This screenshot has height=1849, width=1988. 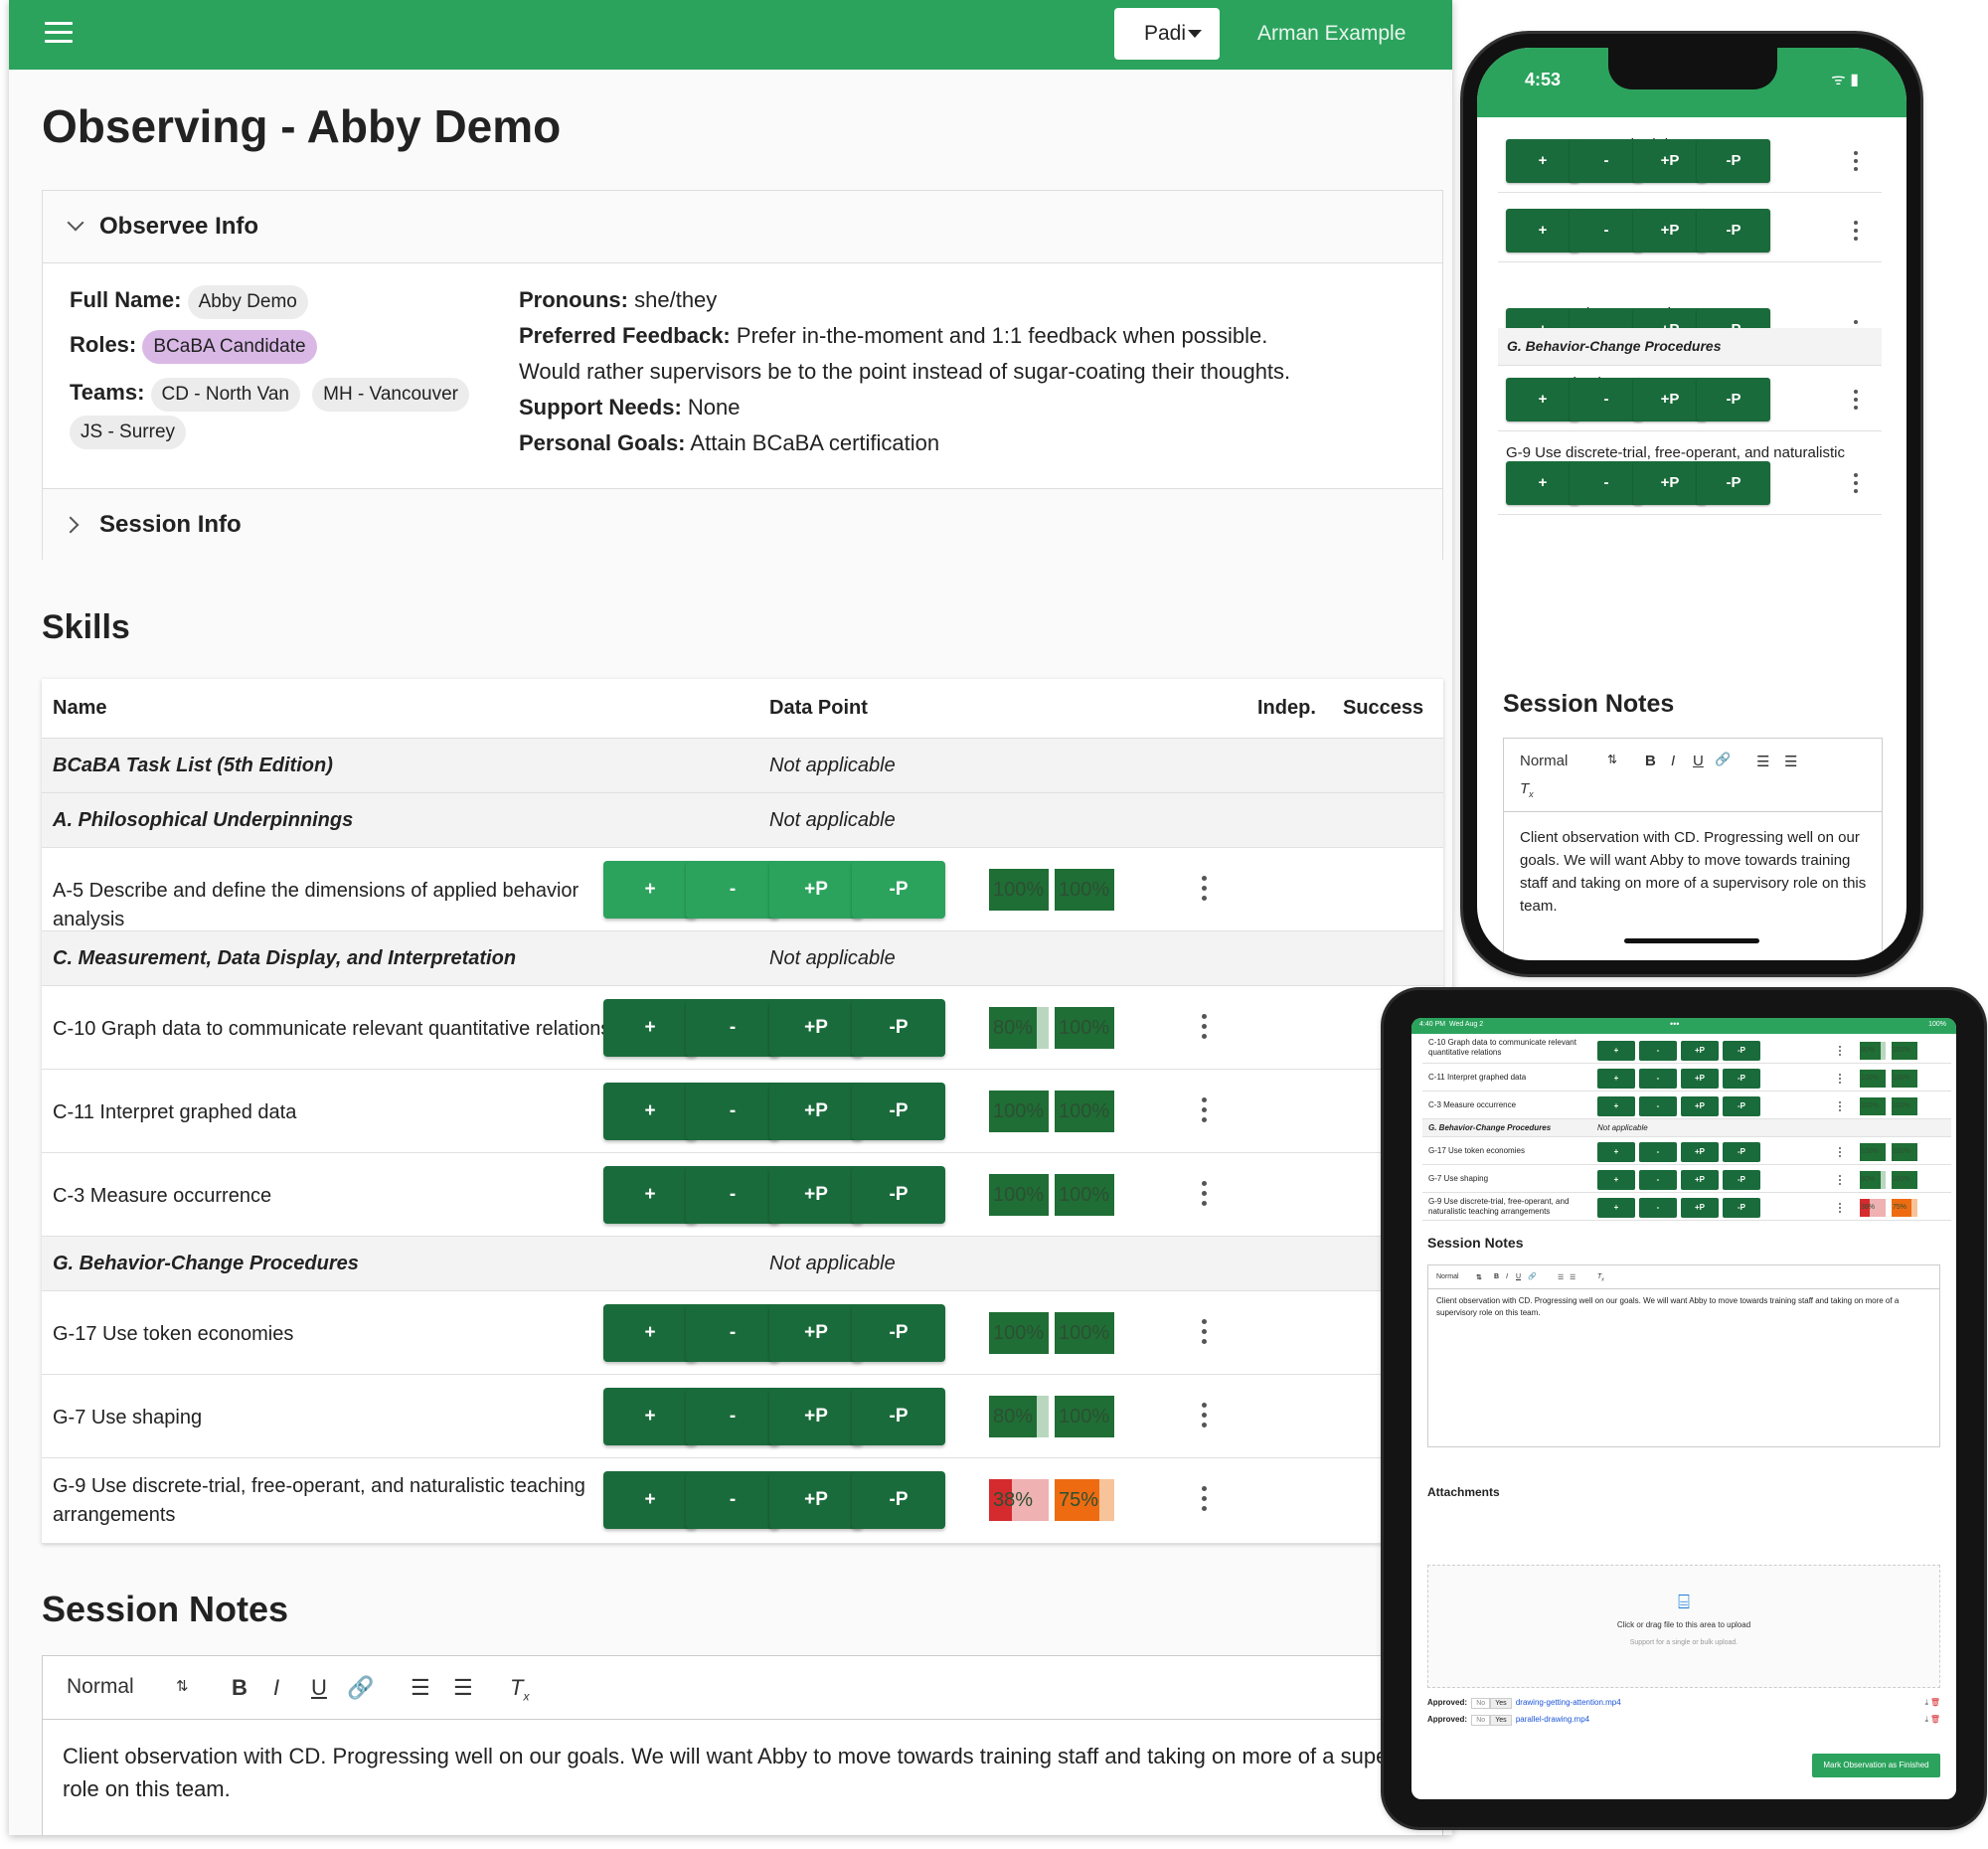 I want to click on bold-icon: B, so click(x=1496, y=1276).